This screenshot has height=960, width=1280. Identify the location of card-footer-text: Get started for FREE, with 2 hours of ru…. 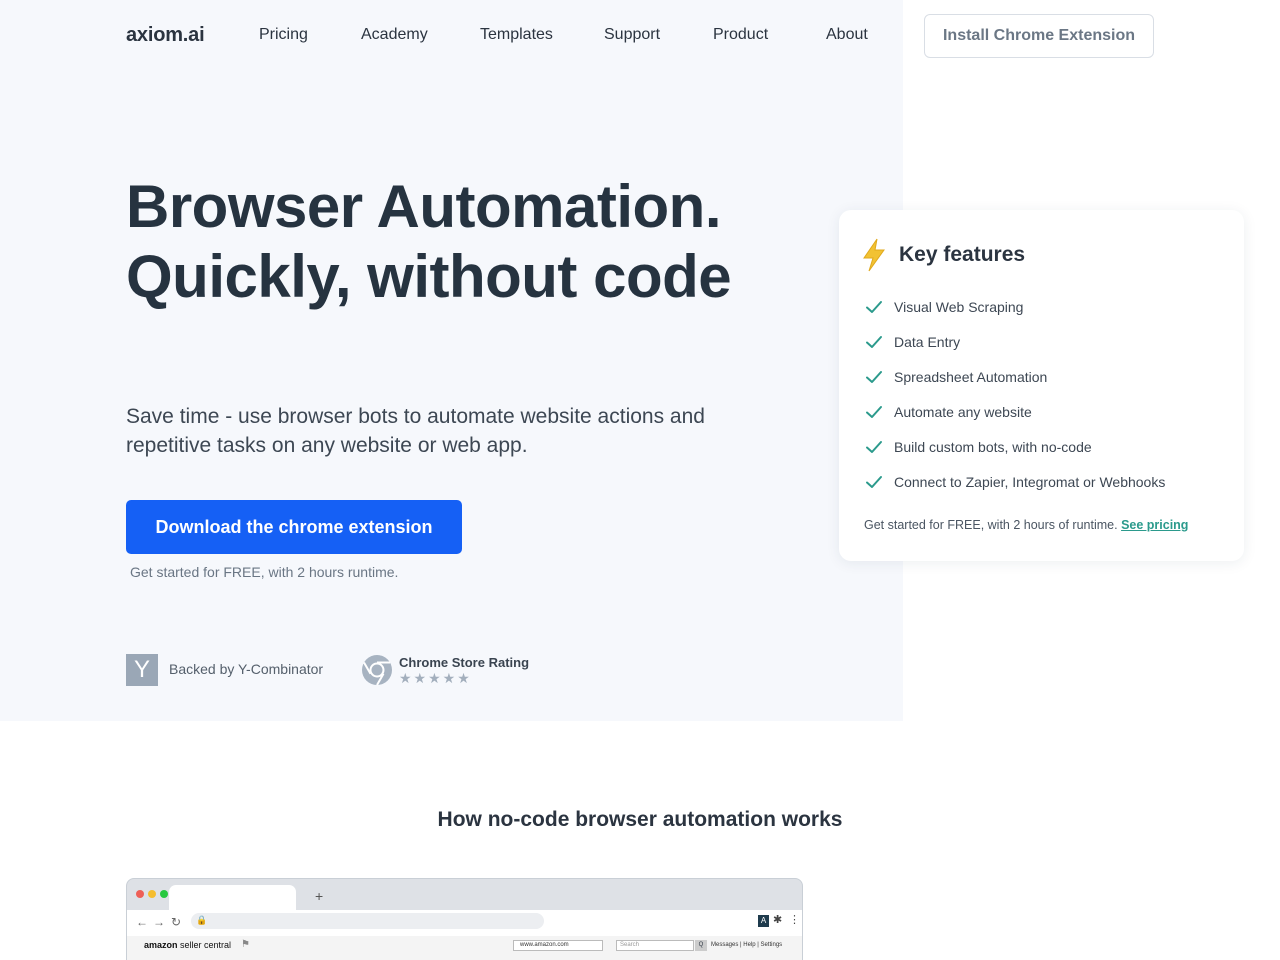
(991, 525).